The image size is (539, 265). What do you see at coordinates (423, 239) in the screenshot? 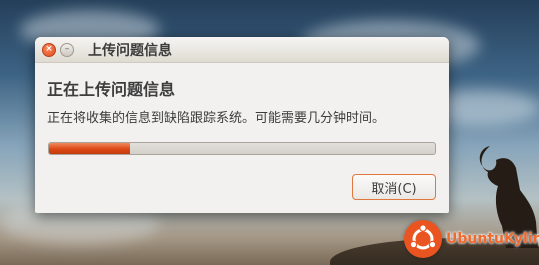
I see `ubuntu-circle-of-friends-icon` at bounding box center [423, 239].